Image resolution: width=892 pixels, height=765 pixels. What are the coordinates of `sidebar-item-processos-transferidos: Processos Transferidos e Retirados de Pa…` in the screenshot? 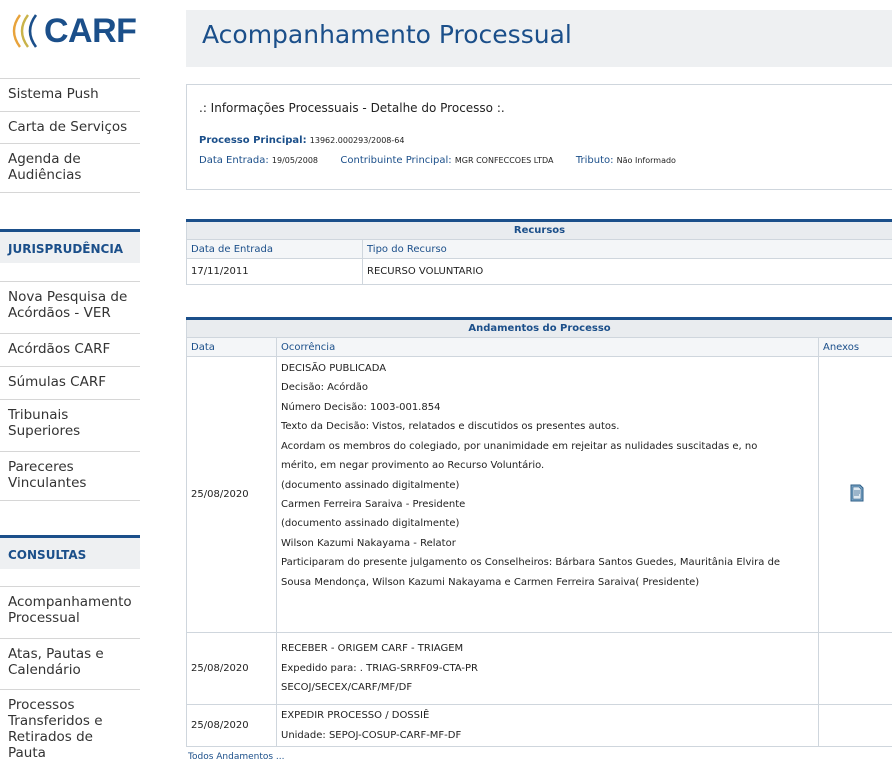 It's located at (70, 727).